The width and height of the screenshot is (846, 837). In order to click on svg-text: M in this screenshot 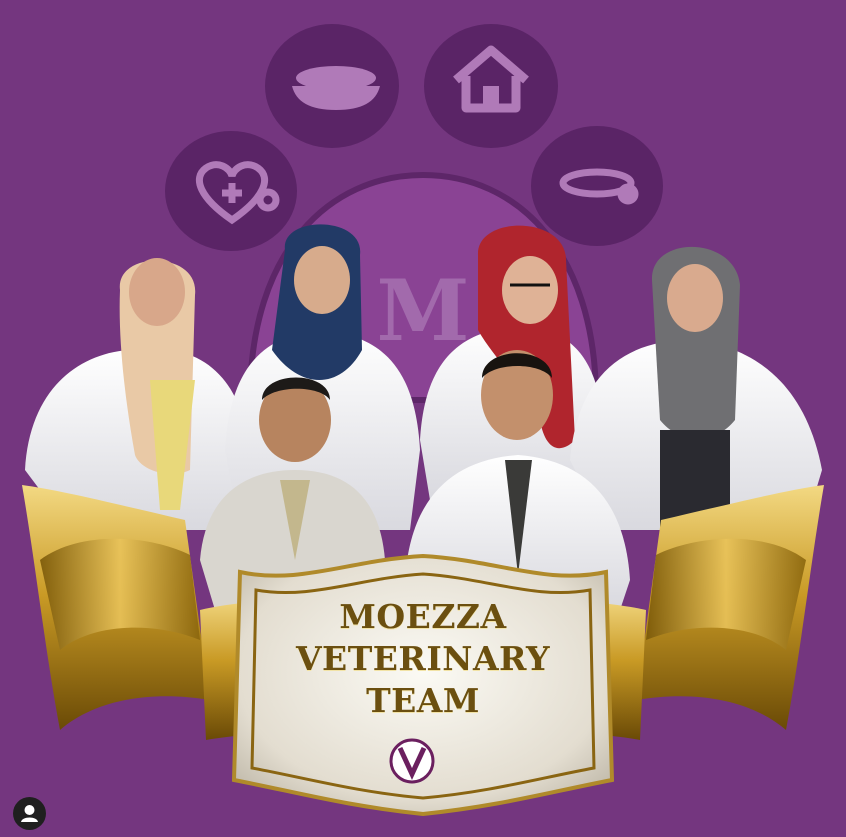, I will do `click(423, 310)`.